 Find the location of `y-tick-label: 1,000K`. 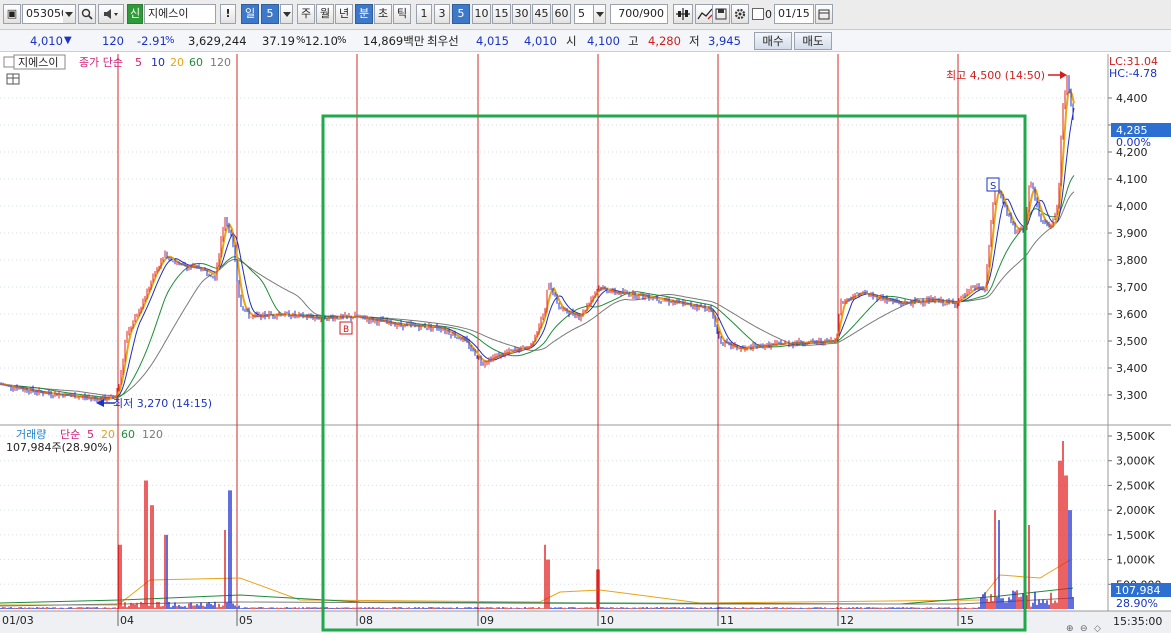

y-tick-label: 1,000K is located at coordinates (1135, 560).